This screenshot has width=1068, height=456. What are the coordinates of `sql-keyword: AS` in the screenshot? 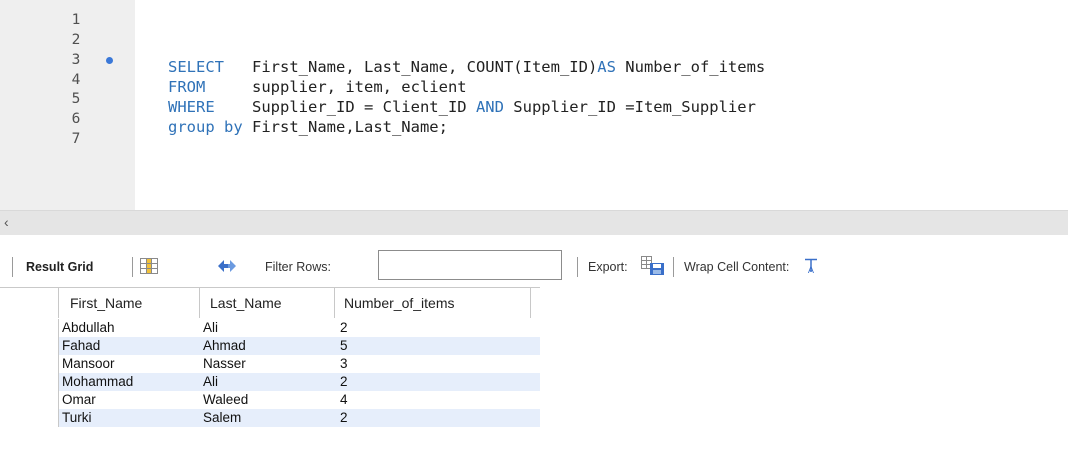 It's located at (606, 67).